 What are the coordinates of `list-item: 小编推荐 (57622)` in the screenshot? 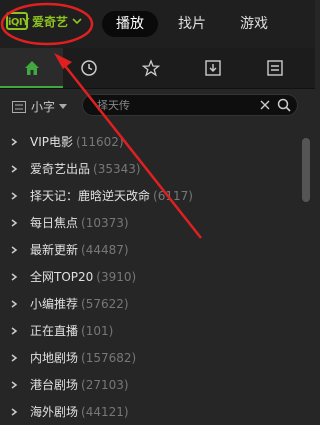 It's located at (150, 303).